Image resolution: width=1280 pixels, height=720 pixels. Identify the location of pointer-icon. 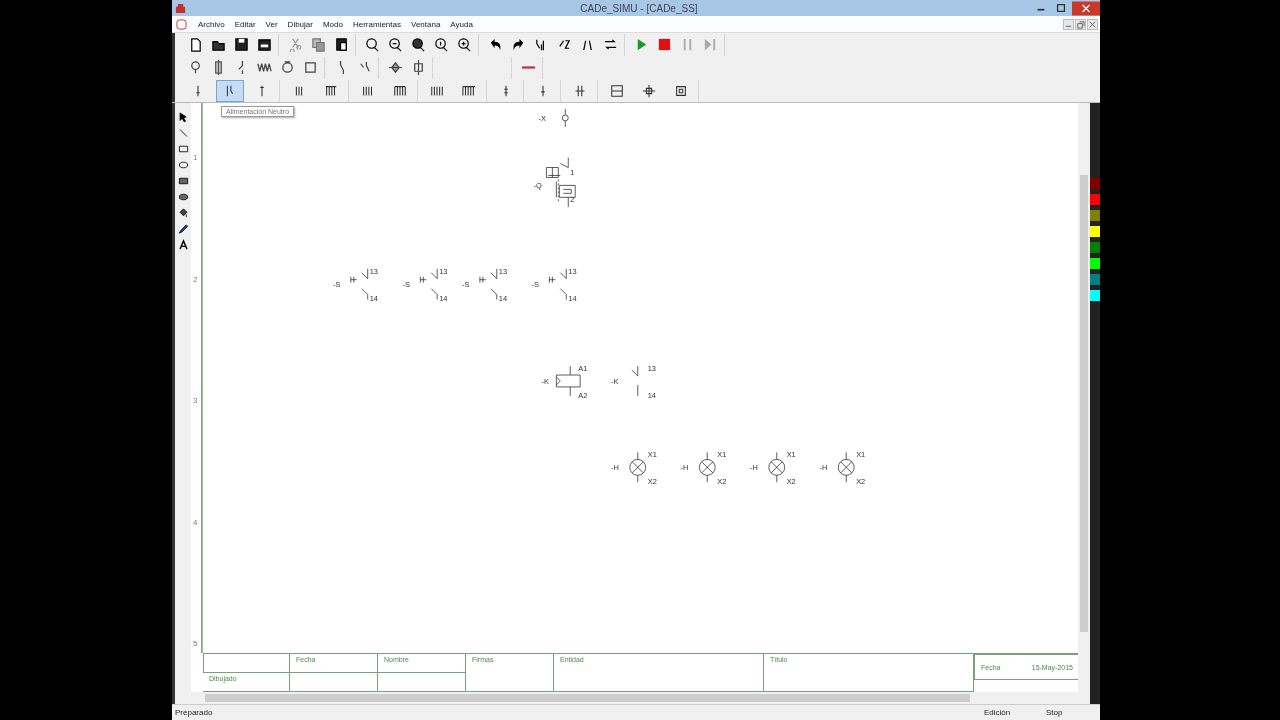
(183, 117).